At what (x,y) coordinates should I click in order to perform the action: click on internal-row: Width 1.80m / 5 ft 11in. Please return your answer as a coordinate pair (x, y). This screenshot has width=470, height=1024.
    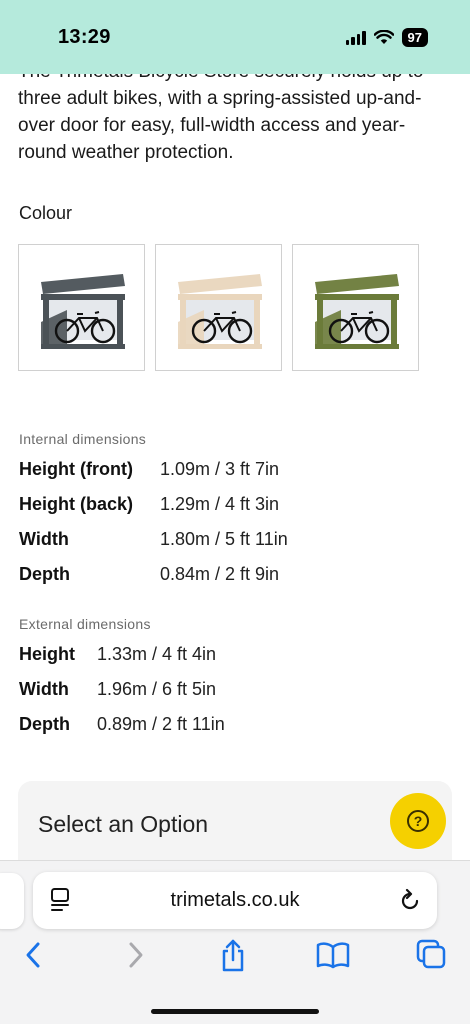
    Looking at the image, I should click on (153, 539).